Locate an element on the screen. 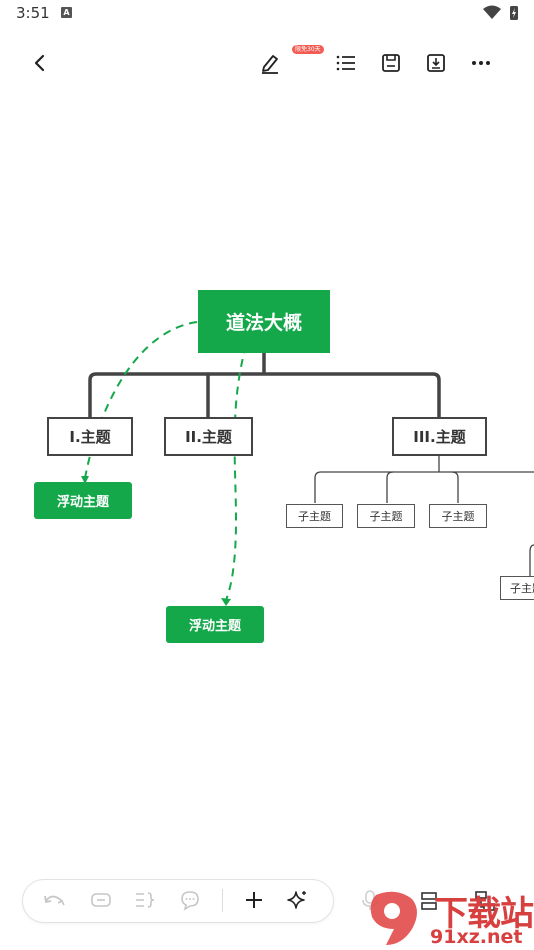  comment-button is located at coordinates (190, 900).